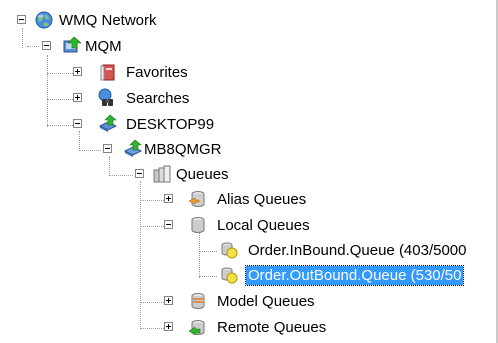 The height and width of the screenshot is (343, 498). What do you see at coordinates (72, 46) in the screenshot?
I see `queue-manager-group-icon` at bounding box center [72, 46].